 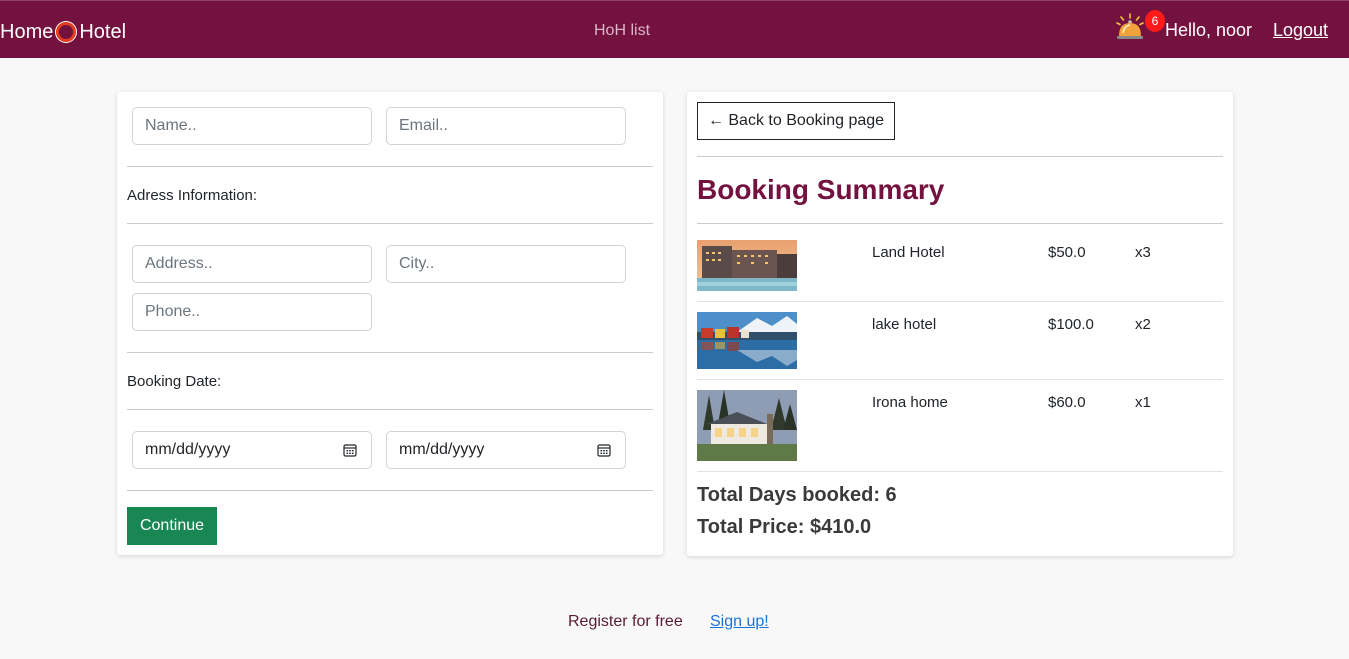 I want to click on brand-home-text: Home, so click(x=27, y=31).